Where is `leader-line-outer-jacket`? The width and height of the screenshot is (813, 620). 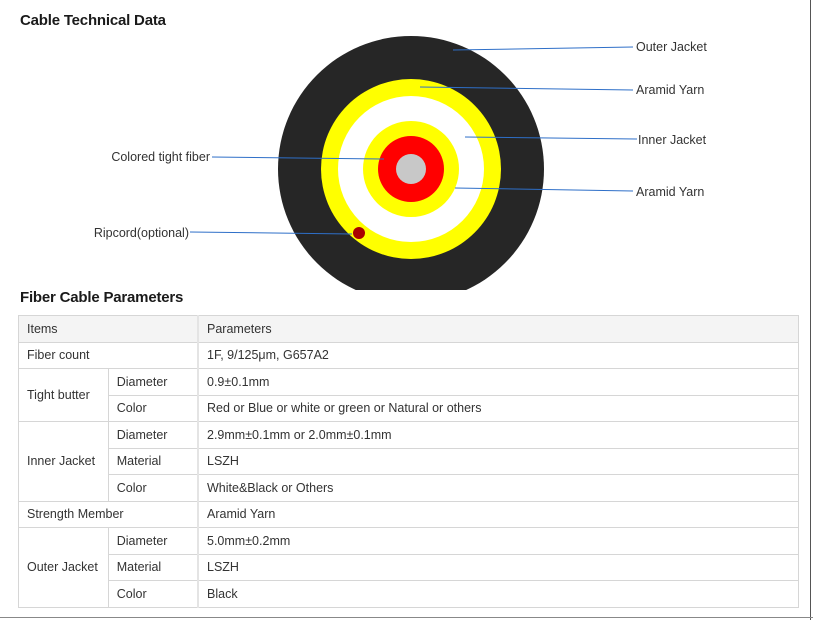
leader-line-outer-jacket is located at coordinates (543, 48).